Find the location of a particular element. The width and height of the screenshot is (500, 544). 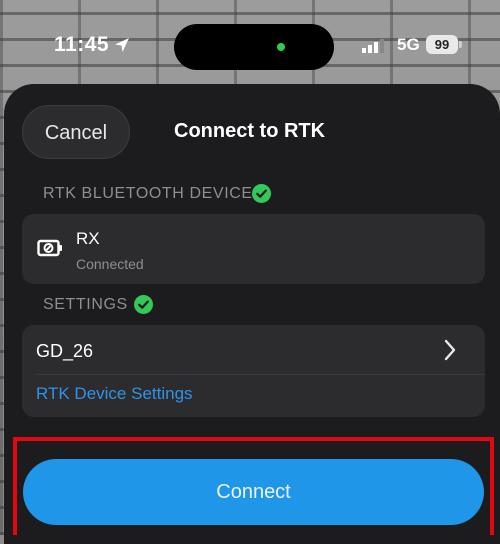

bluetooth-device-card is located at coordinates (253, 249).